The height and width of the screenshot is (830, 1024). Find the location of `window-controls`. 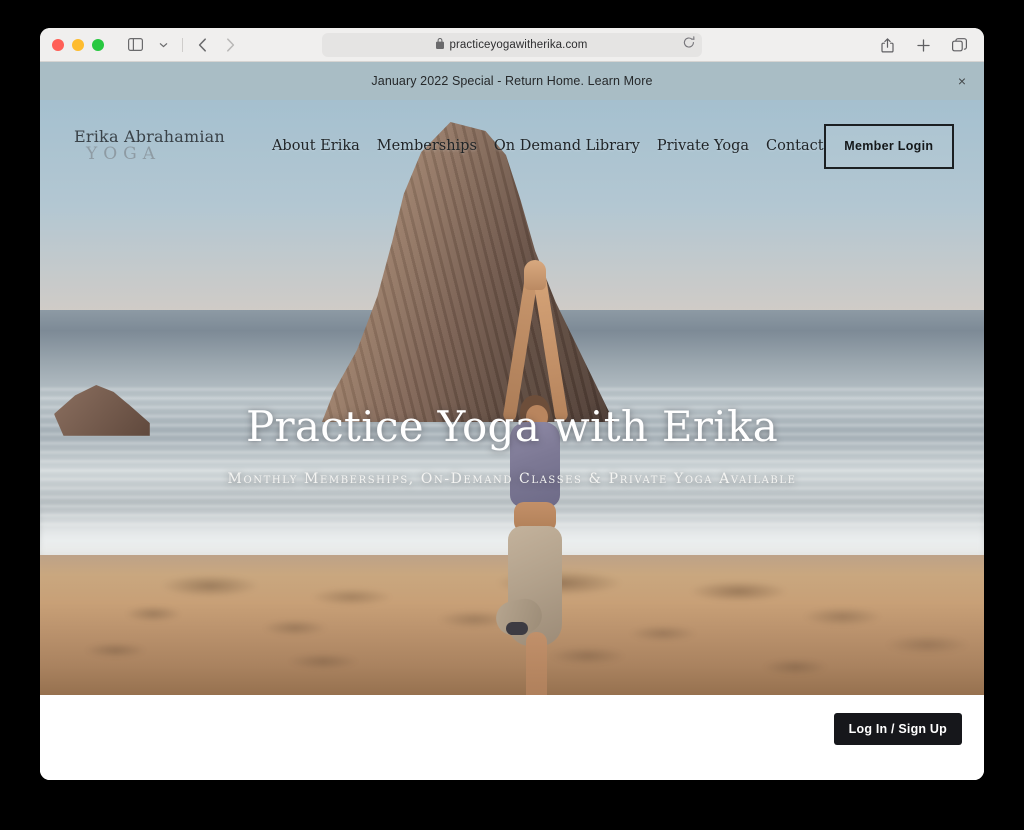

window-controls is located at coordinates (78, 44).